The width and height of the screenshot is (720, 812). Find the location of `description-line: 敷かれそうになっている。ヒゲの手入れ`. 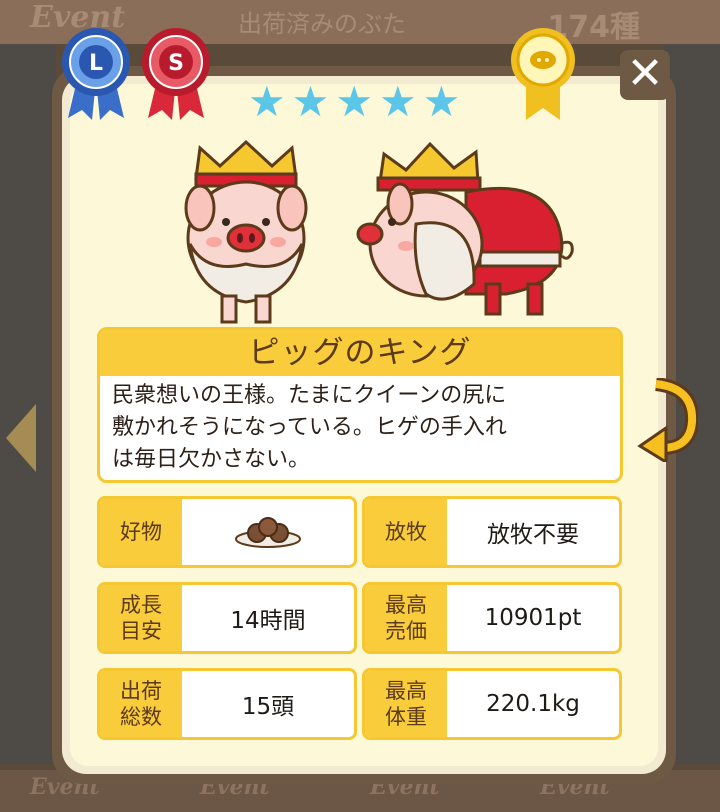

description-line: 敷かれそうになっている。ヒゲの手入れ is located at coordinates (309, 427).